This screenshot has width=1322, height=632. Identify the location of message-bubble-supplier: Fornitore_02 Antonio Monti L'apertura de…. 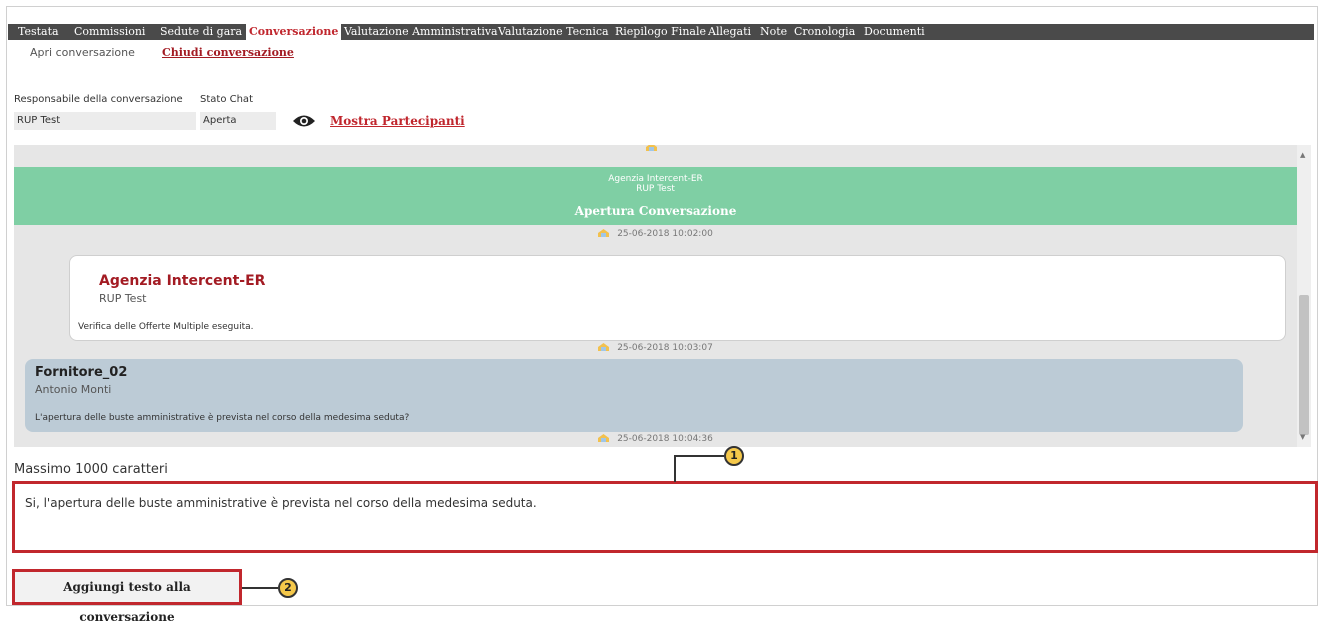
(634, 395).